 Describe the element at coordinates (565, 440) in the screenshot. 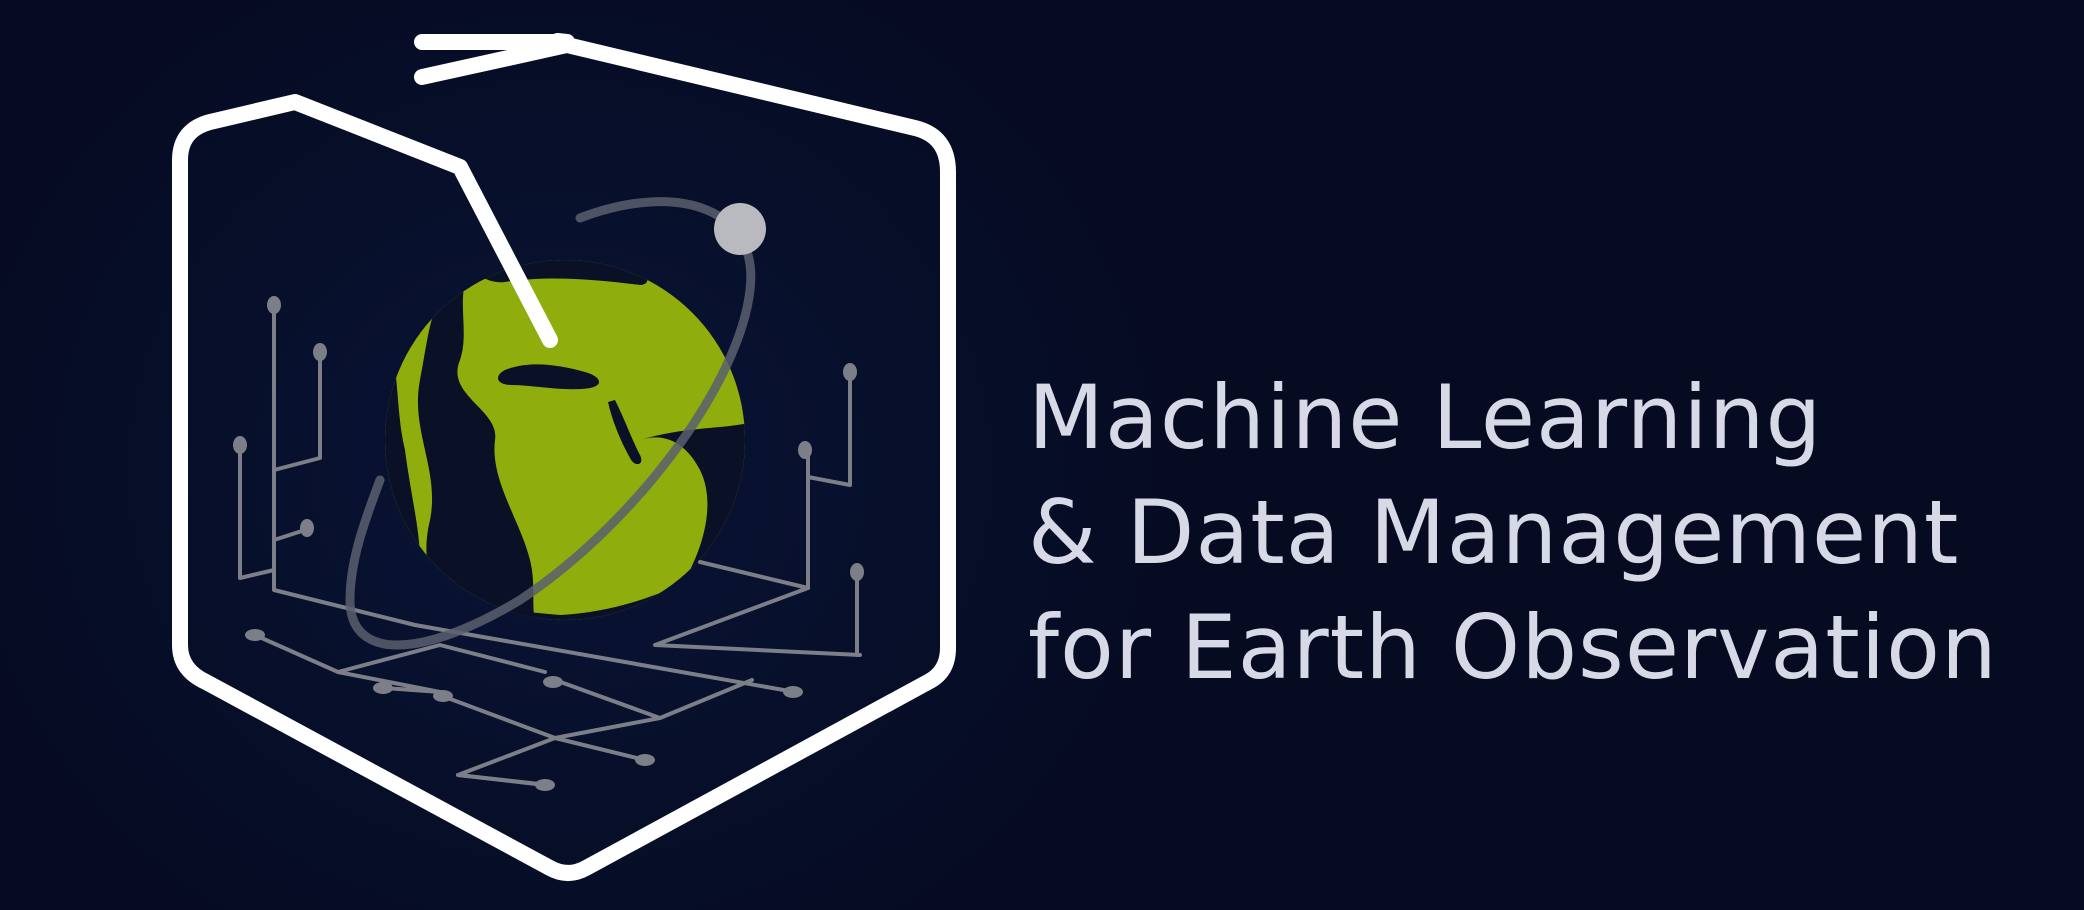

I see `globe-icon` at that location.